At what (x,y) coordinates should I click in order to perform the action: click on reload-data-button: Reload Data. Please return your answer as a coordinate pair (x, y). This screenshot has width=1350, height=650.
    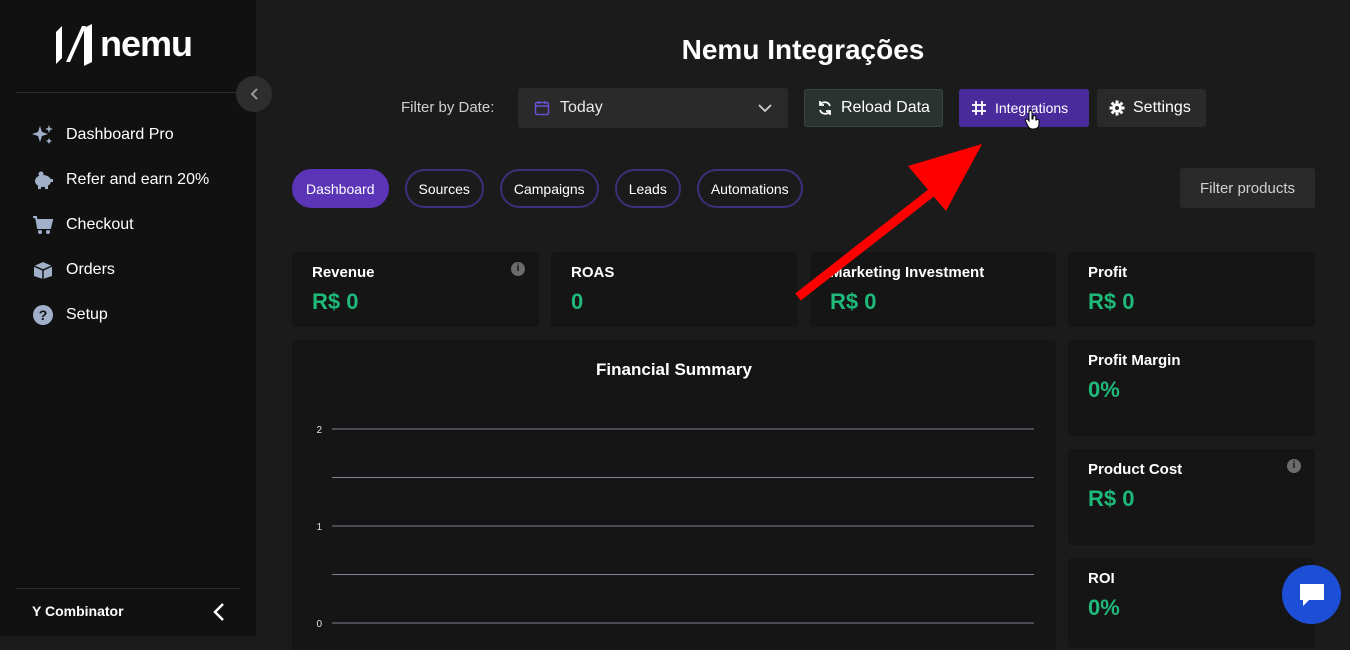
    Looking at the image, I should click on (873, 108).